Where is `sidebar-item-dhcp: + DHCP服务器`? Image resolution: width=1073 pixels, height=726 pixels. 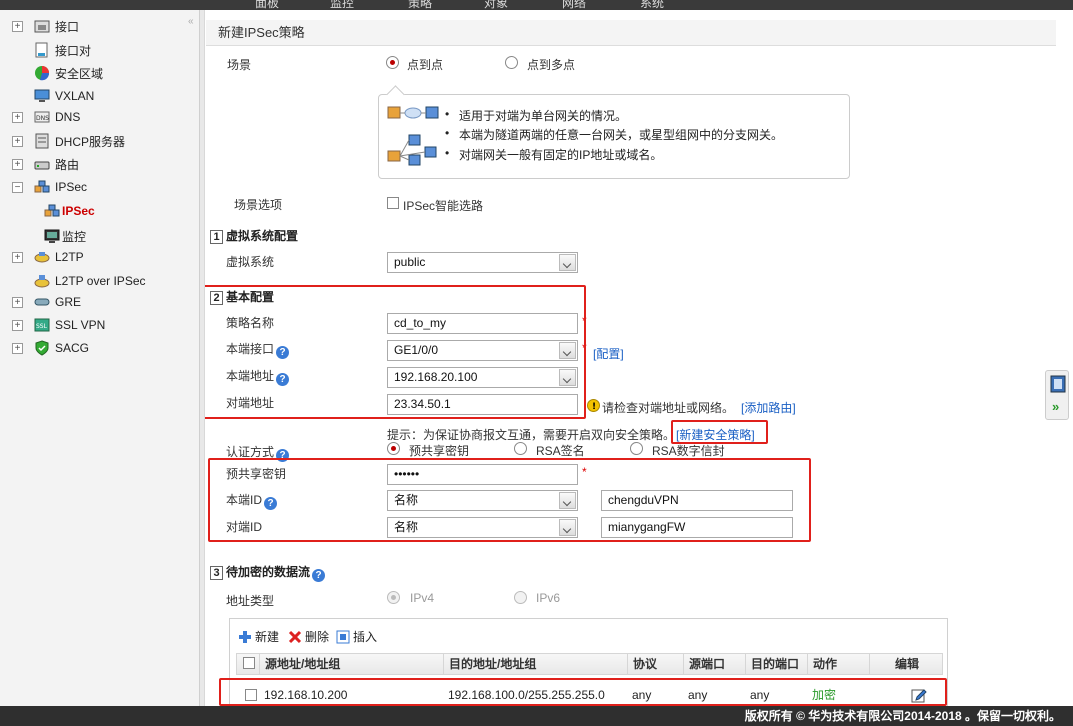 sidebar-item-dhcp: + DHCP服务器 is located at coordinates (68, 141).